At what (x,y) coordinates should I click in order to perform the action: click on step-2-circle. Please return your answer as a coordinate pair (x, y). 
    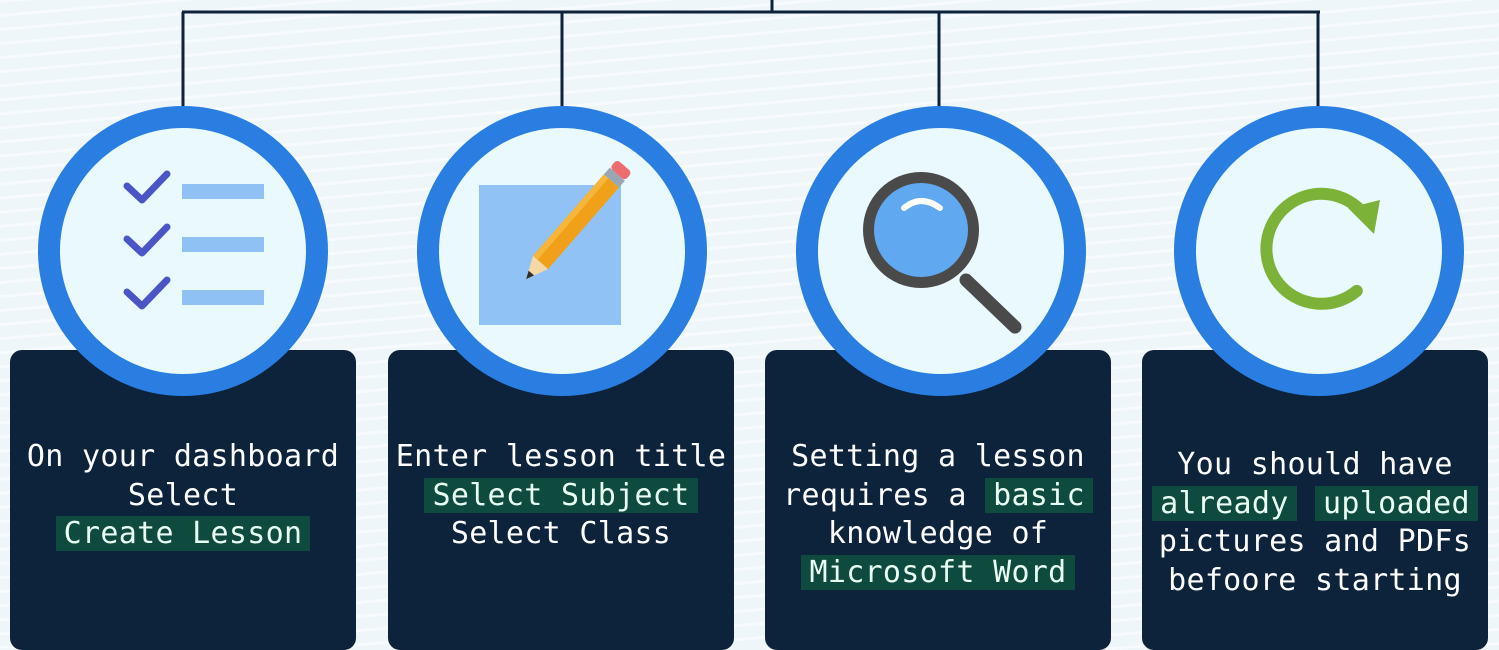
    Looking at the image, I should click on (562, 251).